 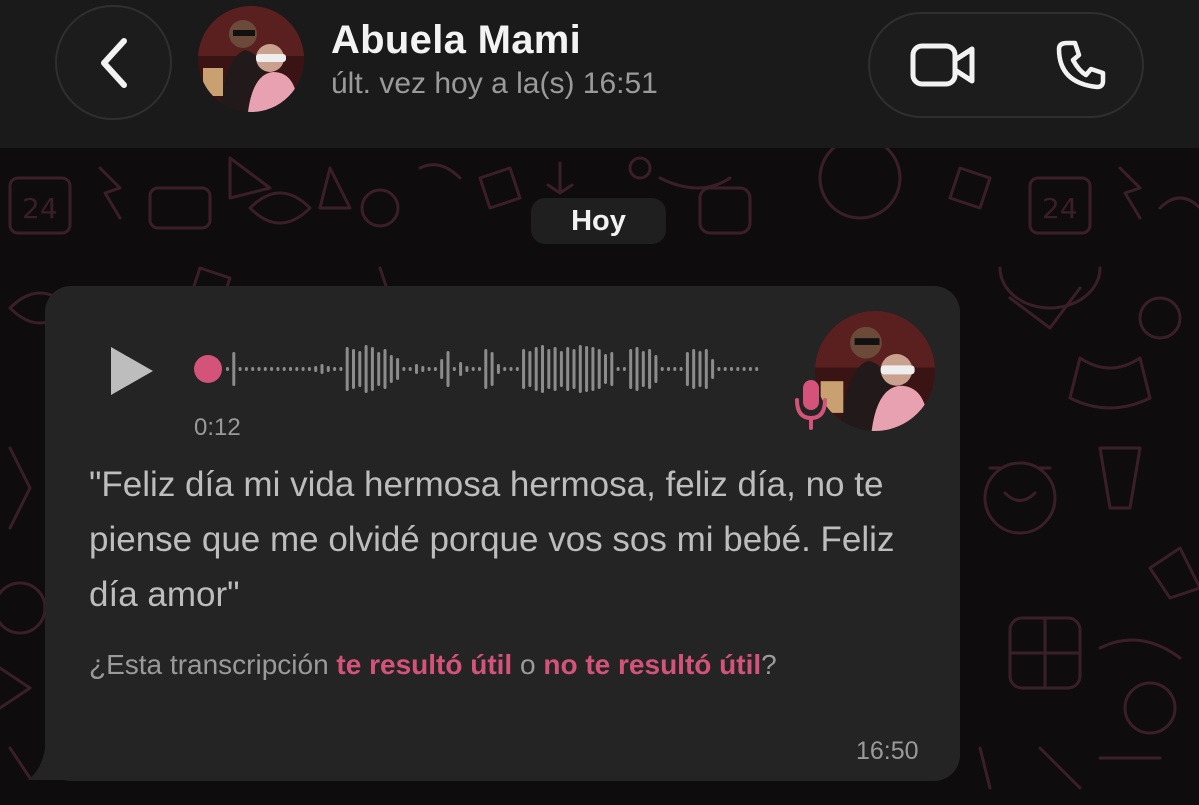 I want to click on play-icon, so click(x=132, y=371).